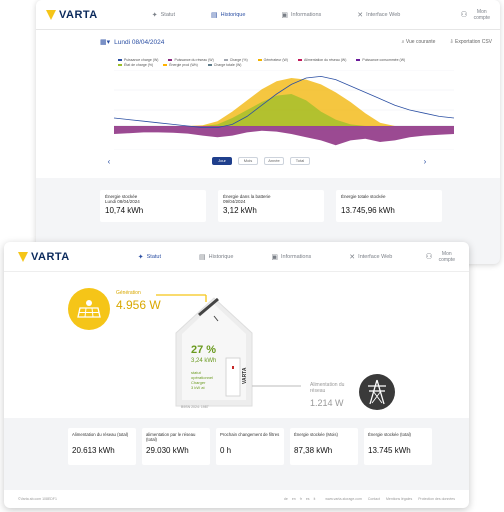 The height and width of the screenshot is (512, 504). What do you see at coordinates (240, 210) in the screenshot?
I see `card-value: 3,12 kWh` at bounding box center [240, 210].